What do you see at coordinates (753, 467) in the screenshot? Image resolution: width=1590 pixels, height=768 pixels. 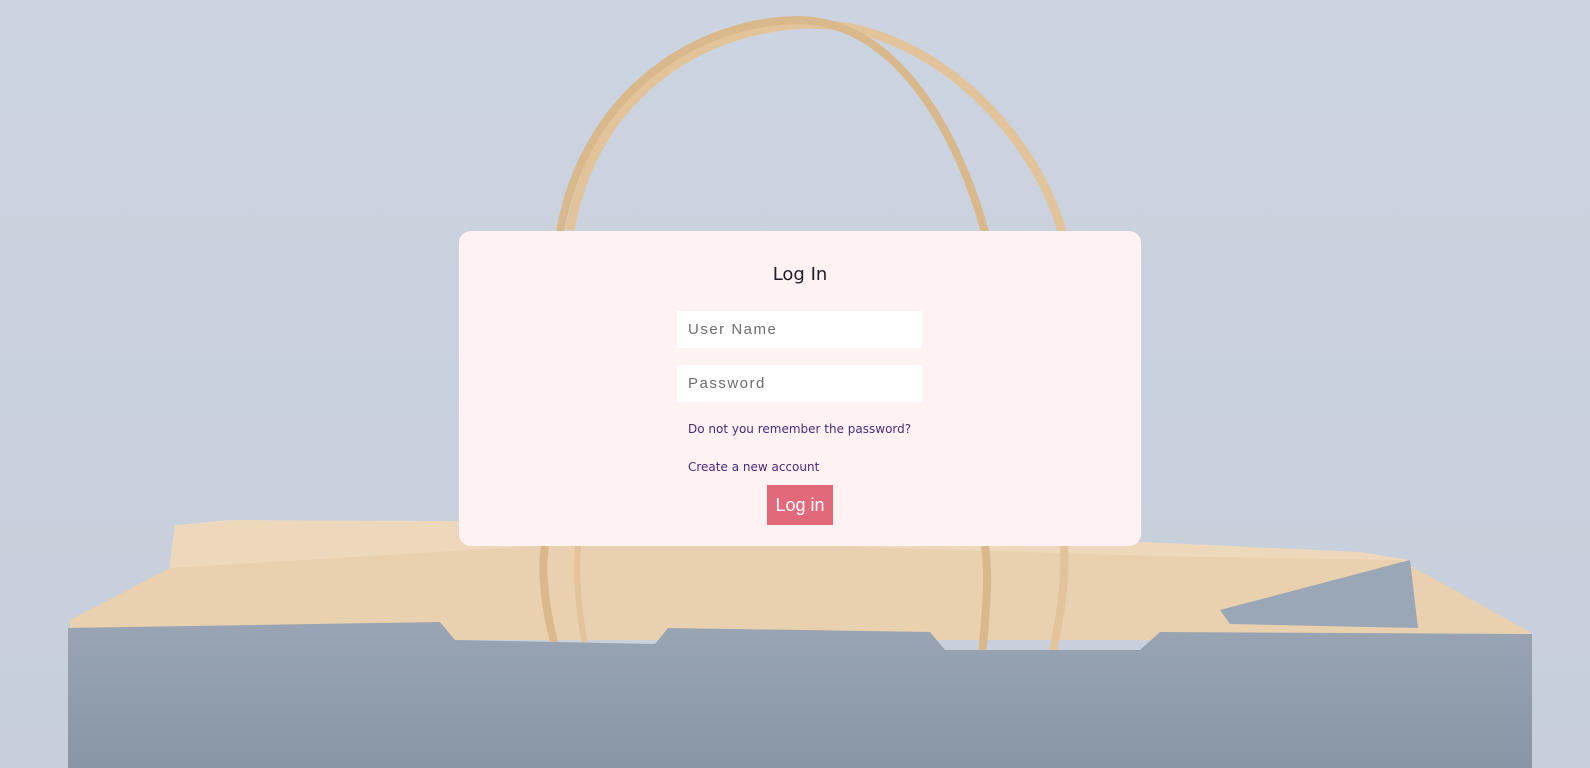 I see `create-account-link: Create a new account` at bounding box center [753, 467].